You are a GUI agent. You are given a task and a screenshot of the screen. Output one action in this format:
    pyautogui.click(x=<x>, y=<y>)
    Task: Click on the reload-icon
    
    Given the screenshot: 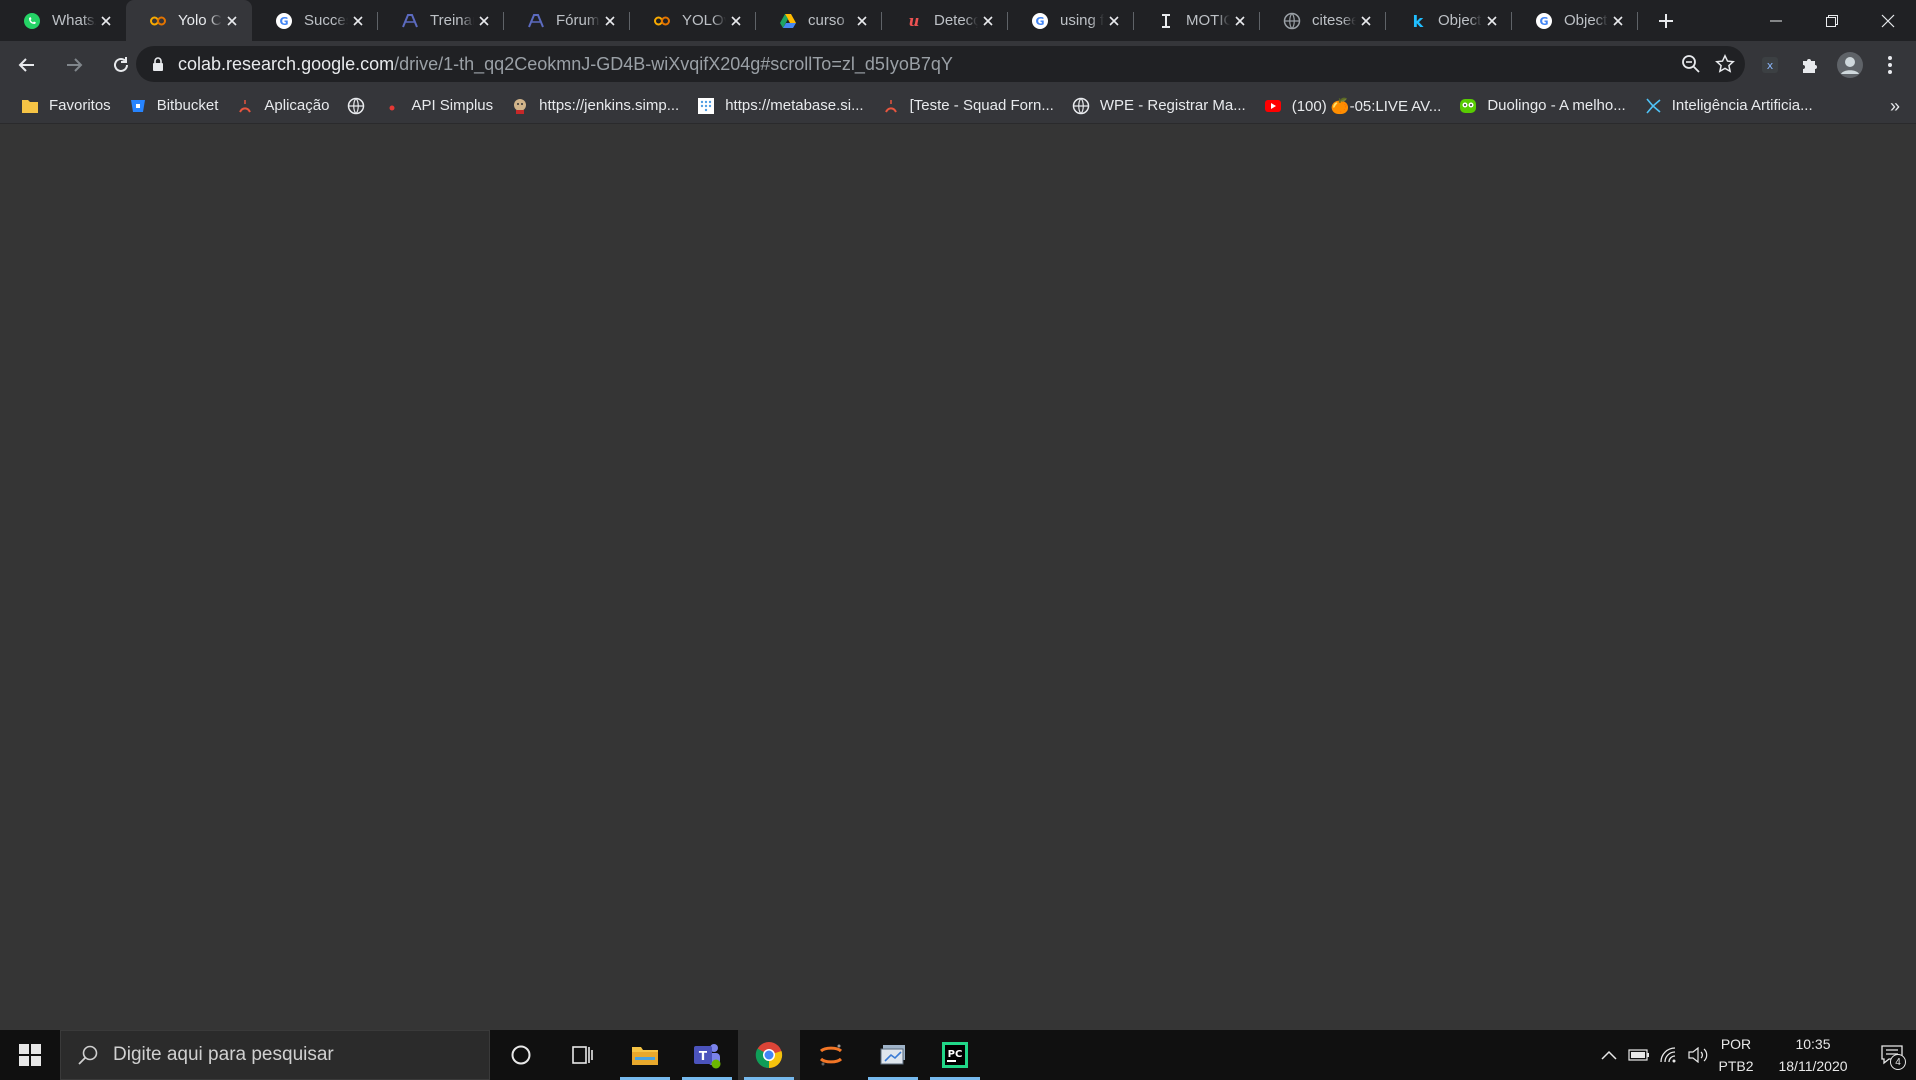 What is the action you would take?
    pyautogui.click(x=121, y=64)
    